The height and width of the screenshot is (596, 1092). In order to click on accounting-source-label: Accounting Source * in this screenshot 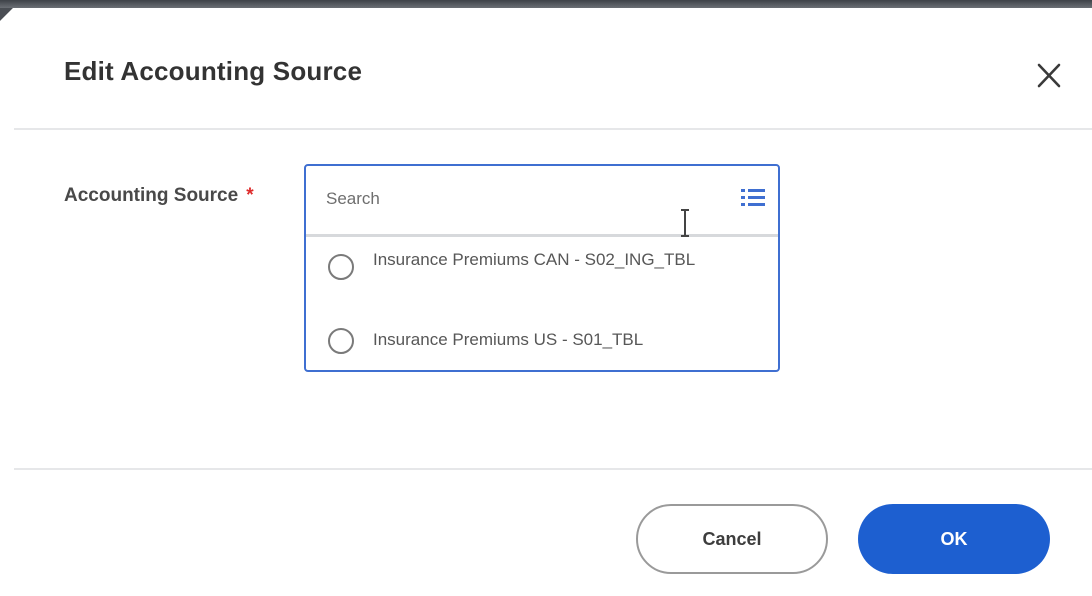, I will do `click(159, 196)`.